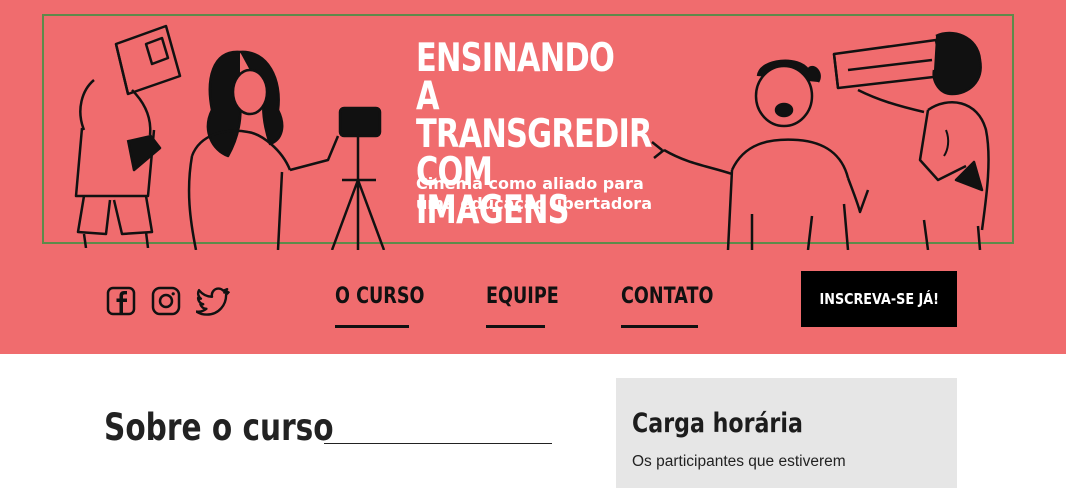  What do you see at coordinates (372, 326) in the screenshot?
I see `nav-active-underline` at bounding box center [372, 326].